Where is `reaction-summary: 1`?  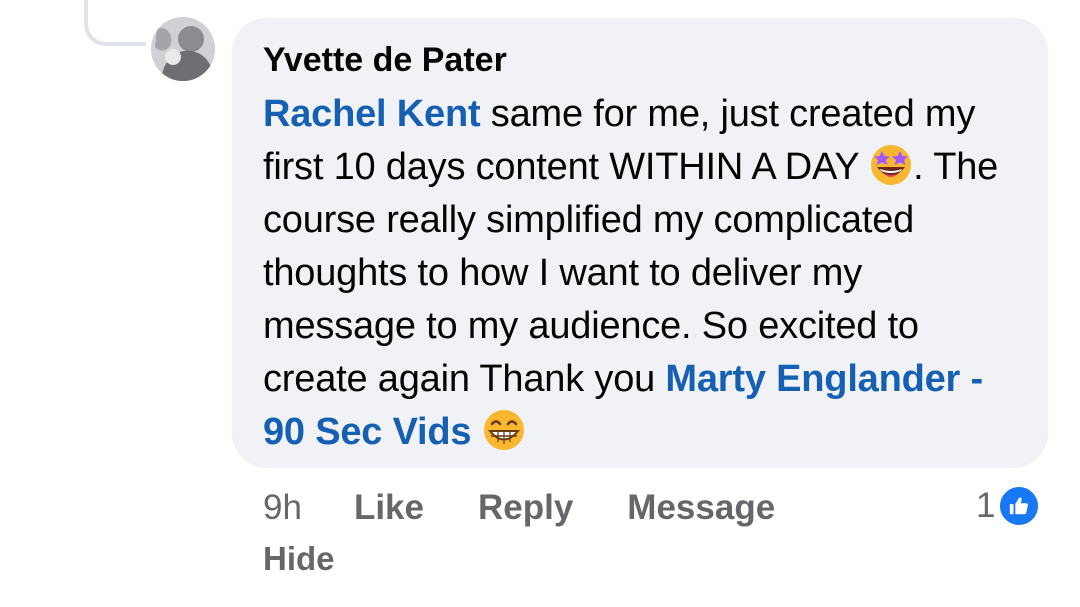 reaction-summary: 1 is located at coordinates (1009, 506).